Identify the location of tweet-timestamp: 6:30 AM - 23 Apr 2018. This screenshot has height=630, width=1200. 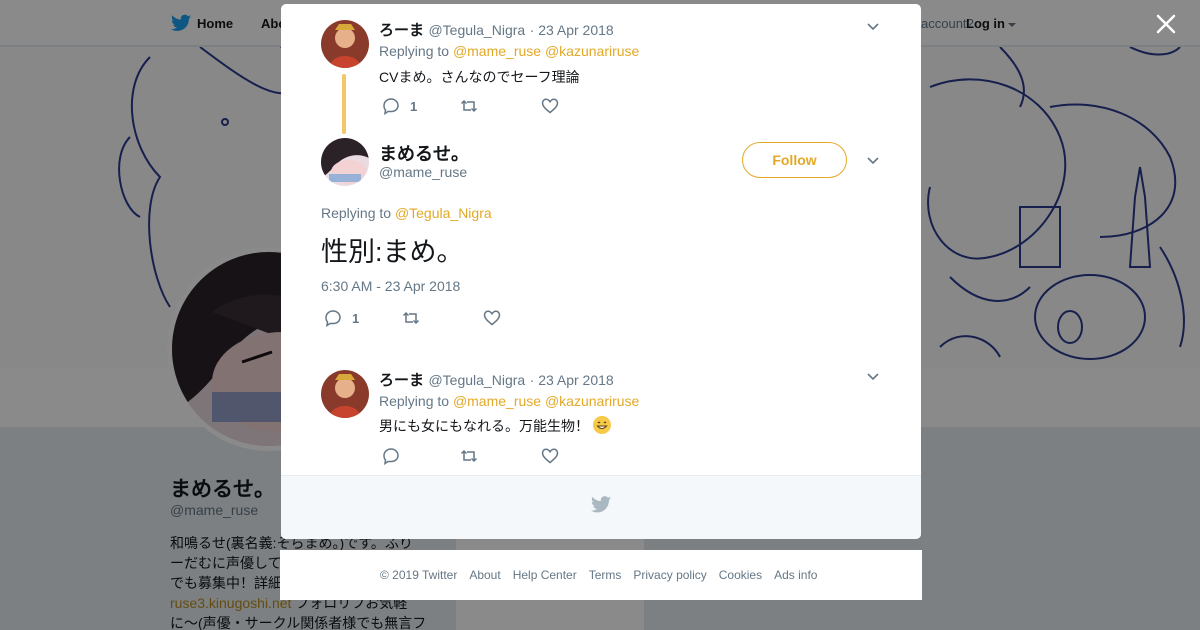
(390, 286).